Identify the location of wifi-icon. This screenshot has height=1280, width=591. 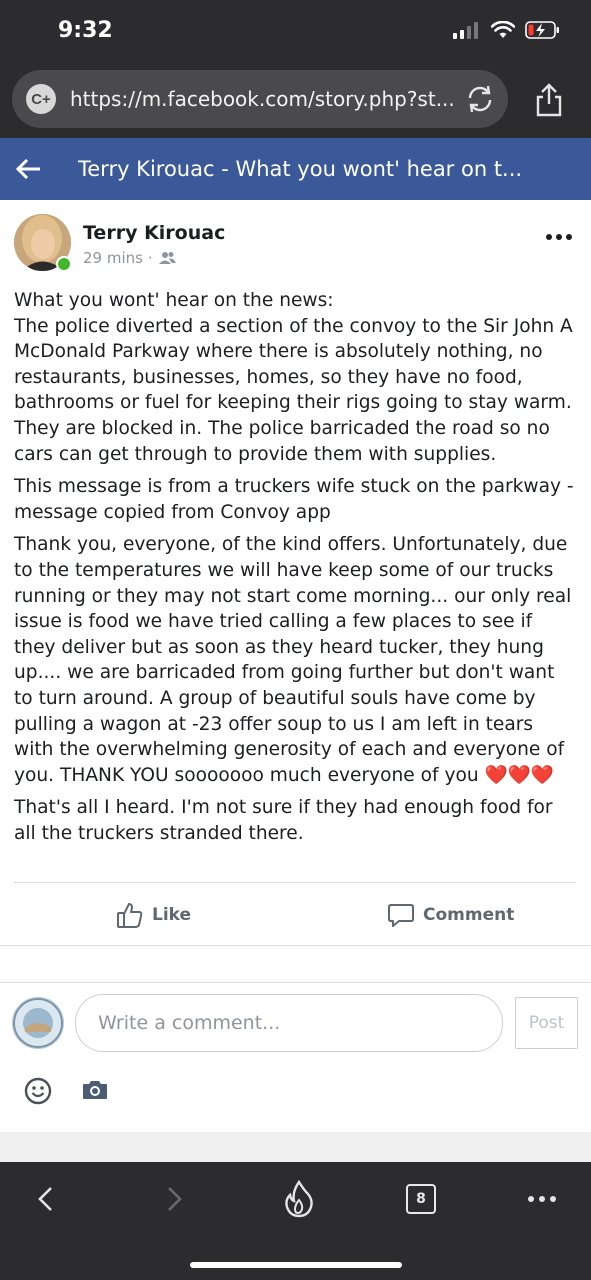
(503, 29).